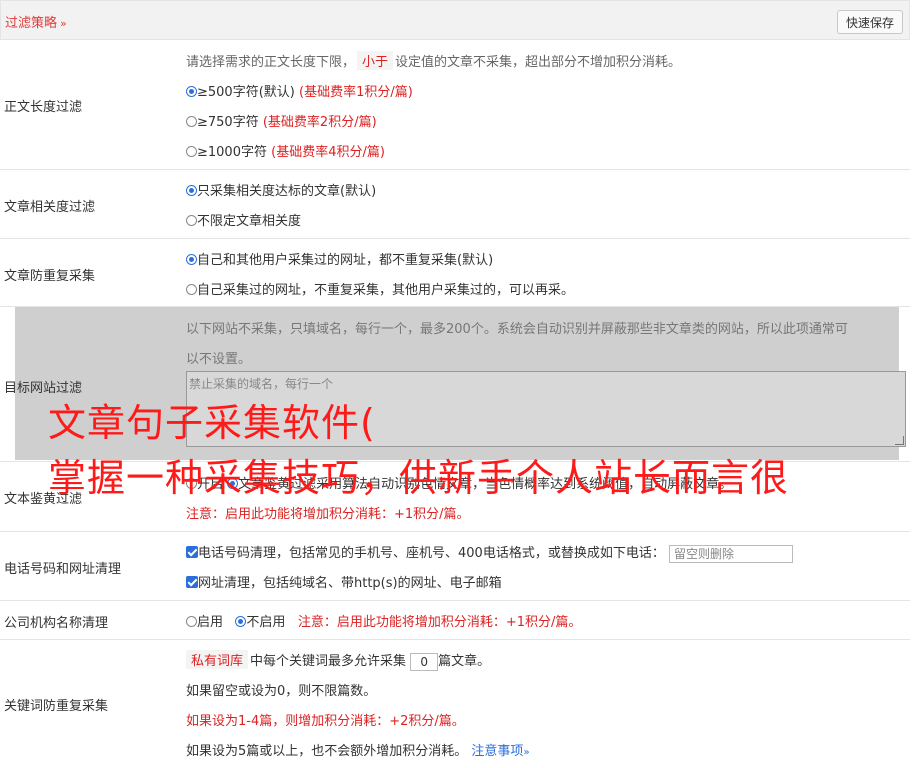 This screenshot has height=768, width=912. I want to click on relevance-unlimited-text: 不限定文章相关度, so click(249, 221).